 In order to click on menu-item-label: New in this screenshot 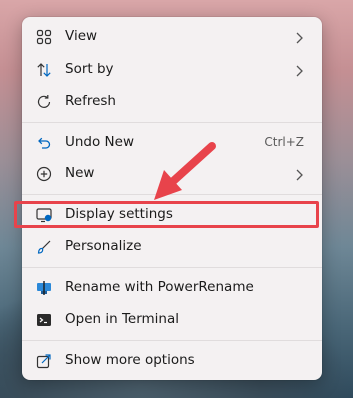, I will do `click(80, 173)`.